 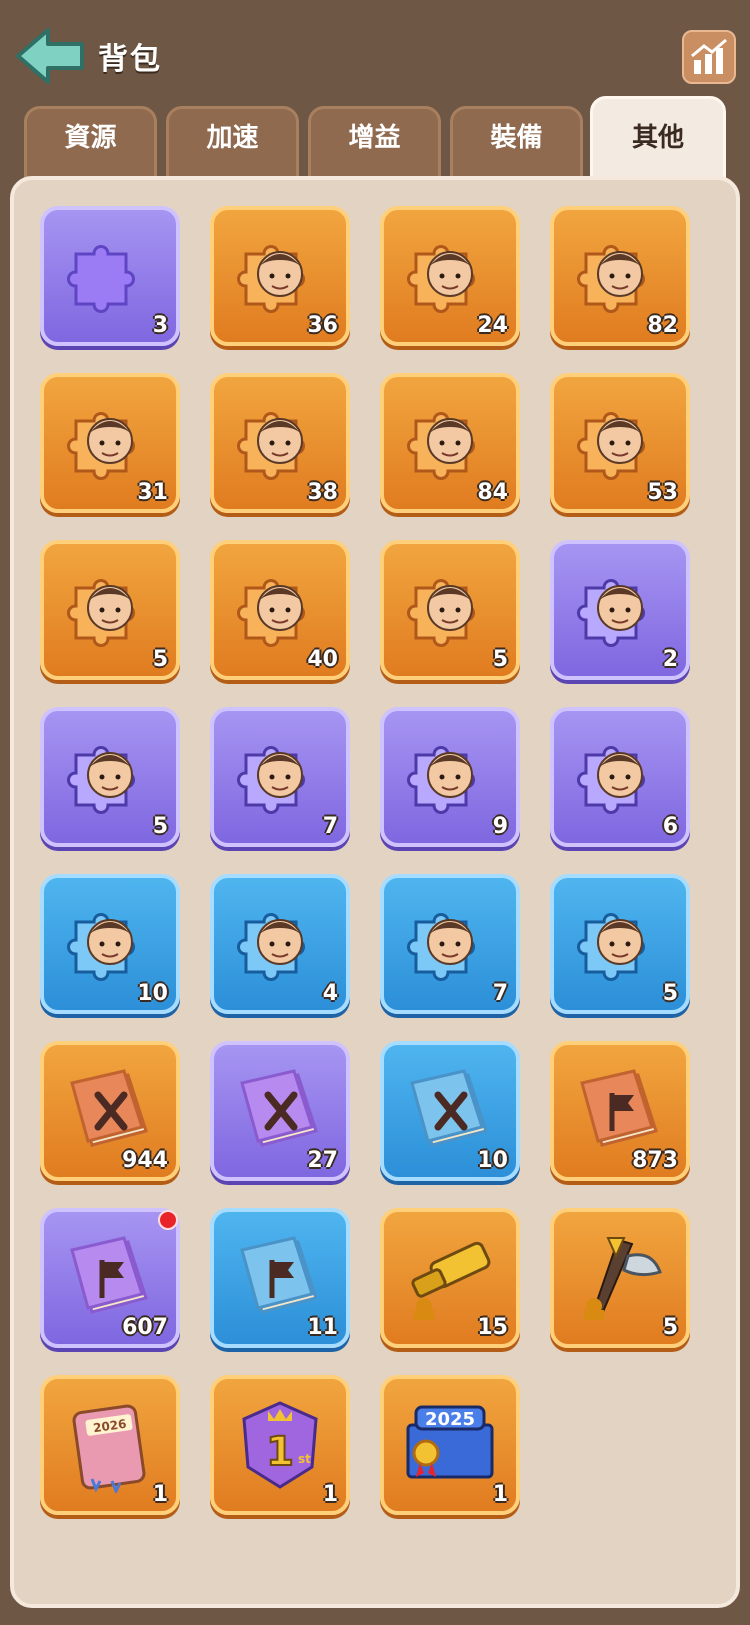 I want to click on item-slot-hero-fragment-black-hair-boy: 82, so click(x=620, y=276).